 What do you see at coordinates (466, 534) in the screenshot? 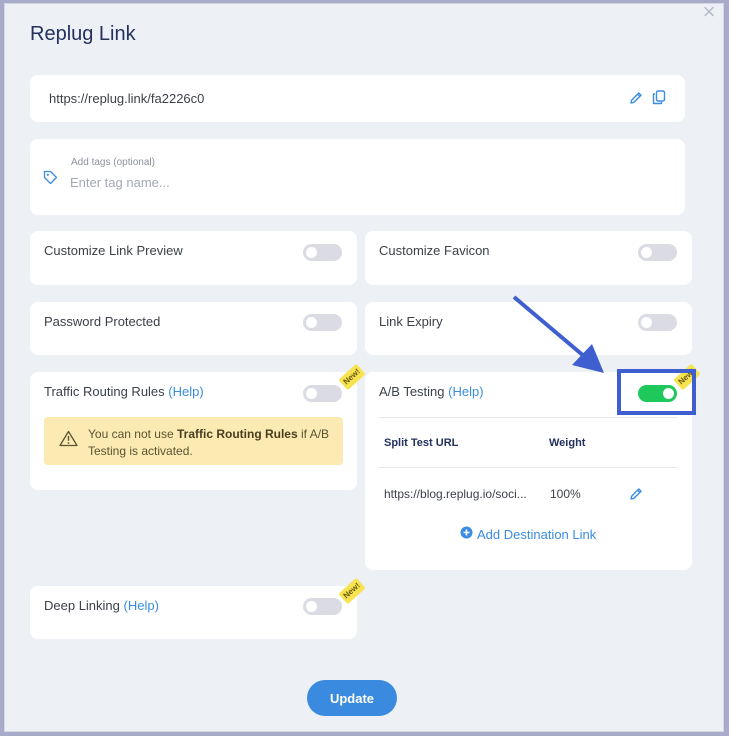
I see `plus-circle-icon` at bounding box center [466, 534].